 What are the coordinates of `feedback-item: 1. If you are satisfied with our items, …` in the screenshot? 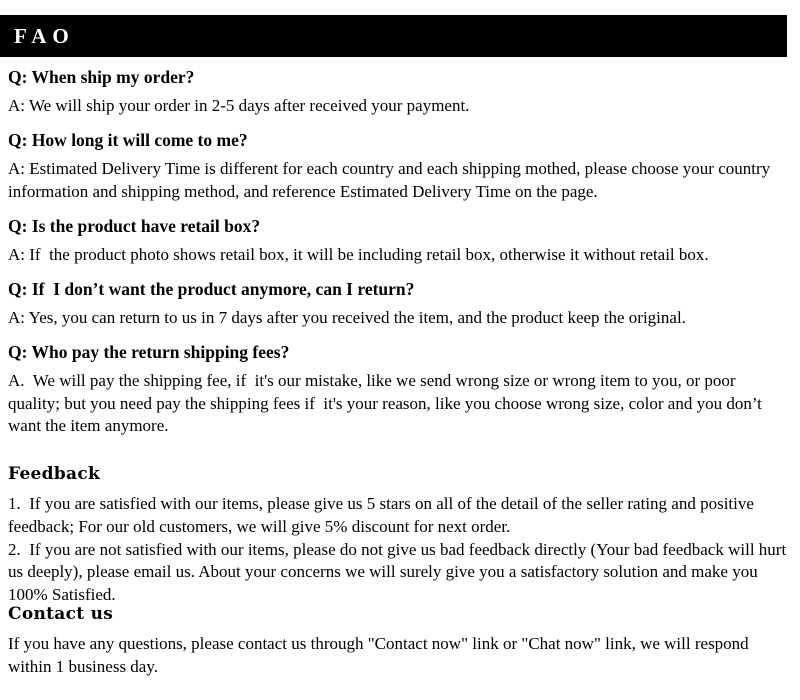 It's located at (383, 515).